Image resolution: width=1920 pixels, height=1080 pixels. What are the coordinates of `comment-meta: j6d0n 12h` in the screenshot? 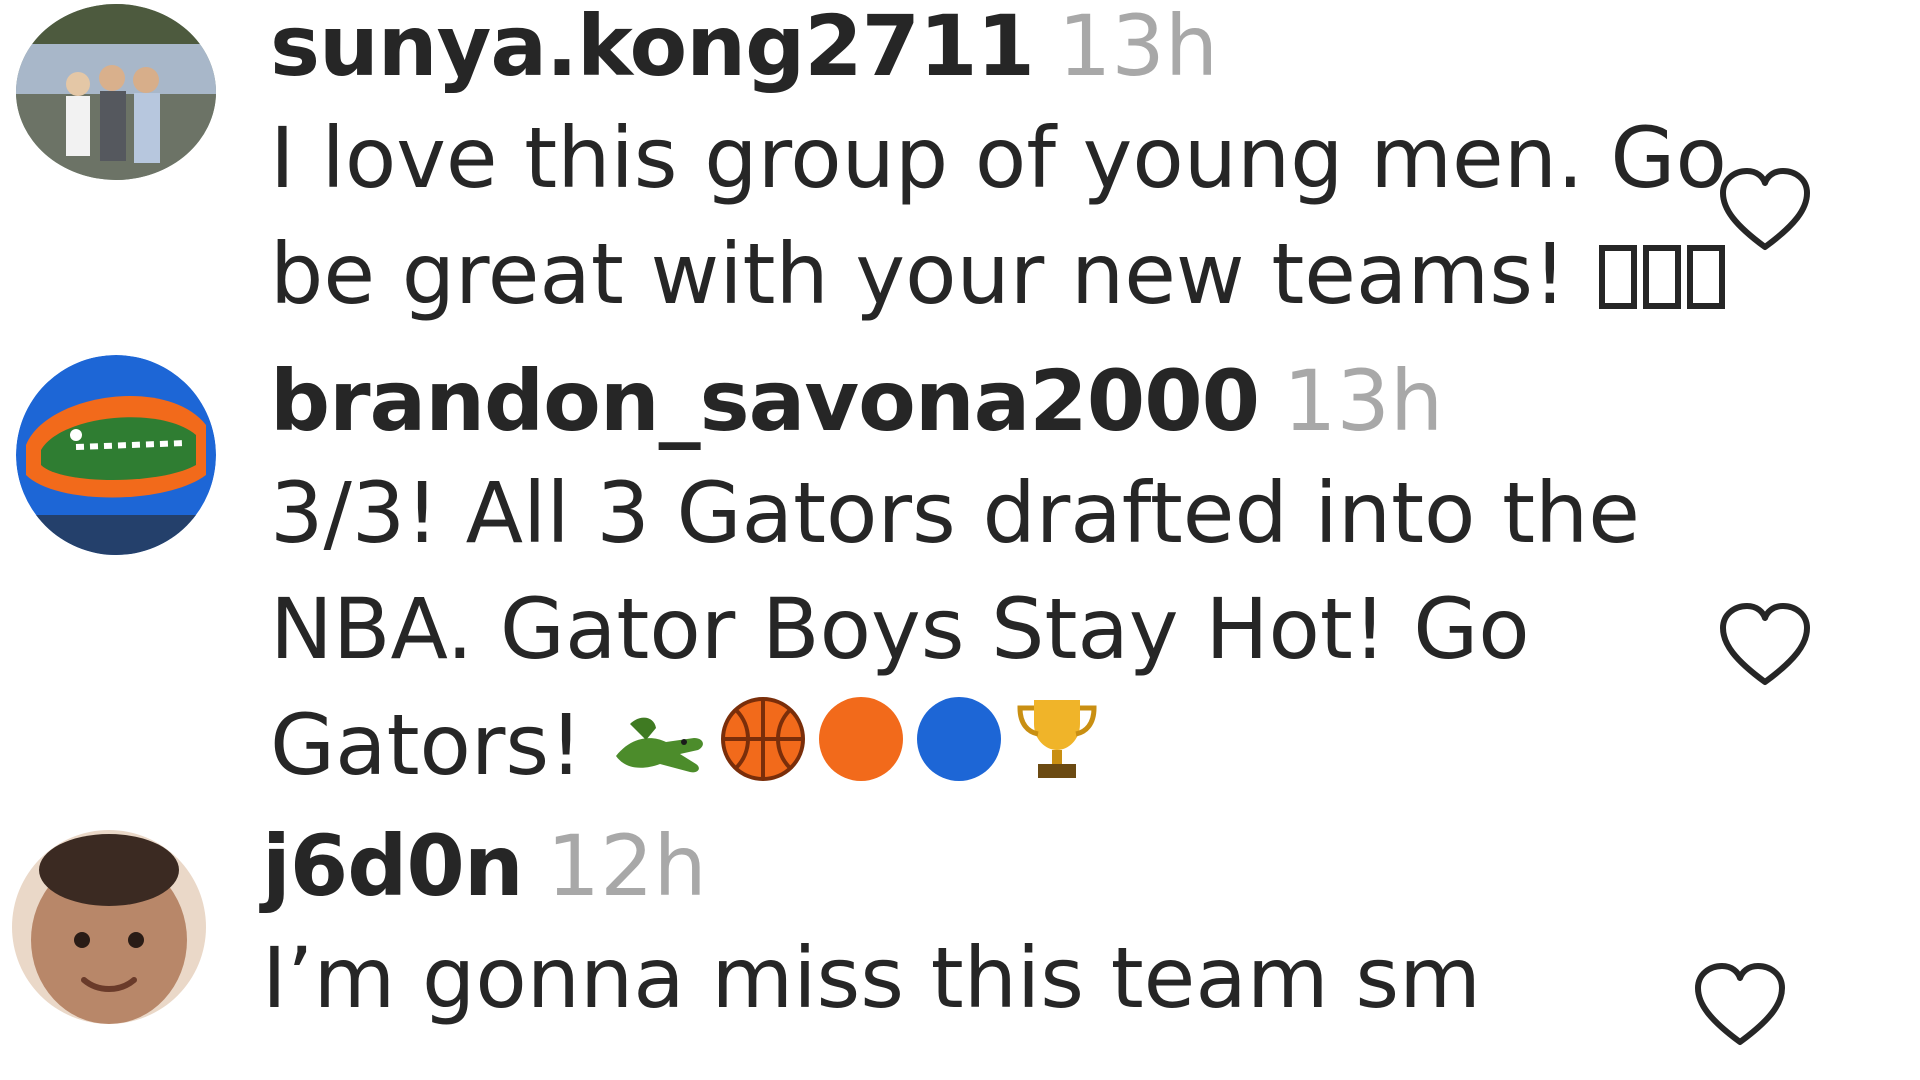 It's located at (1001, 866).